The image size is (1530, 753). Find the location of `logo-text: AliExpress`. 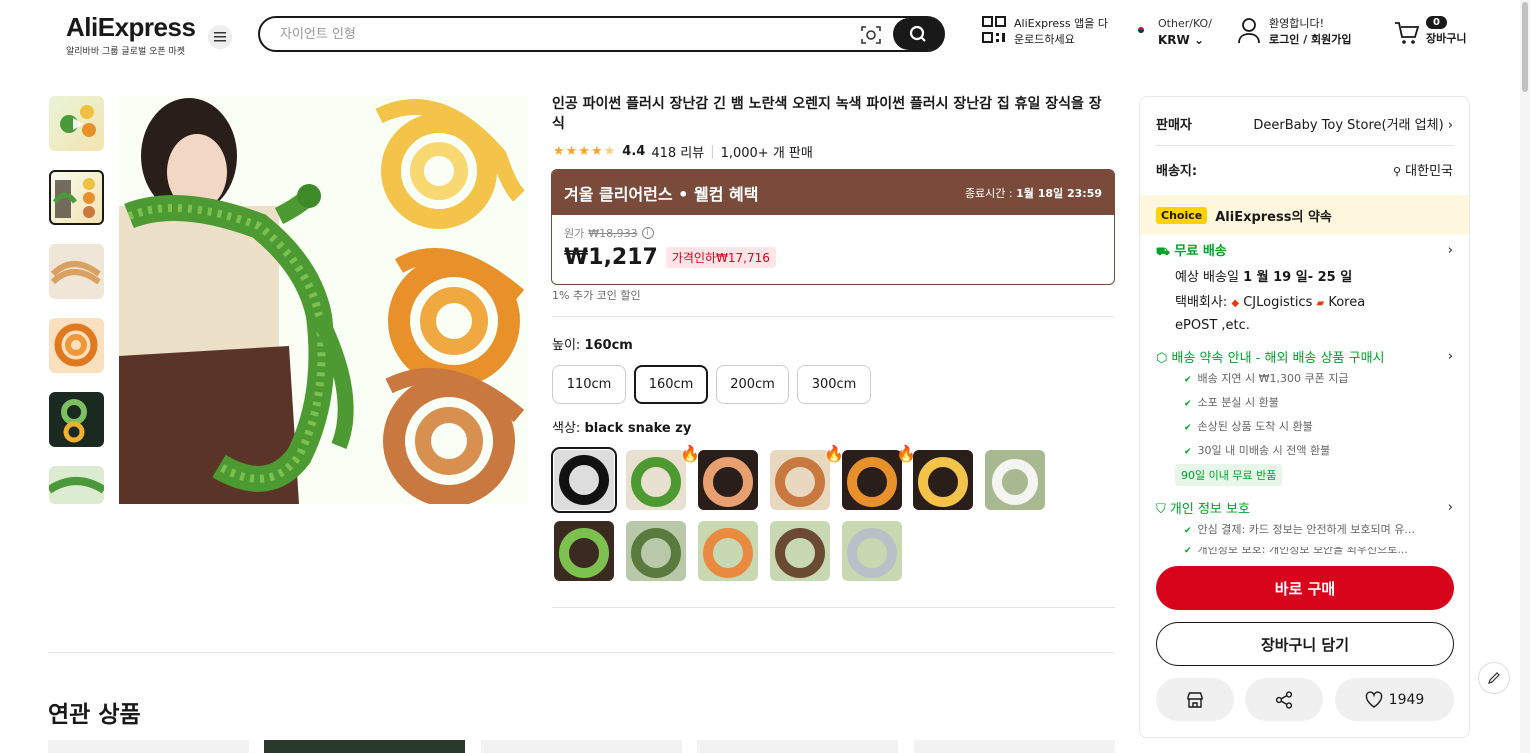

logo-text: AliExpress is located at coordinates (131, 27).